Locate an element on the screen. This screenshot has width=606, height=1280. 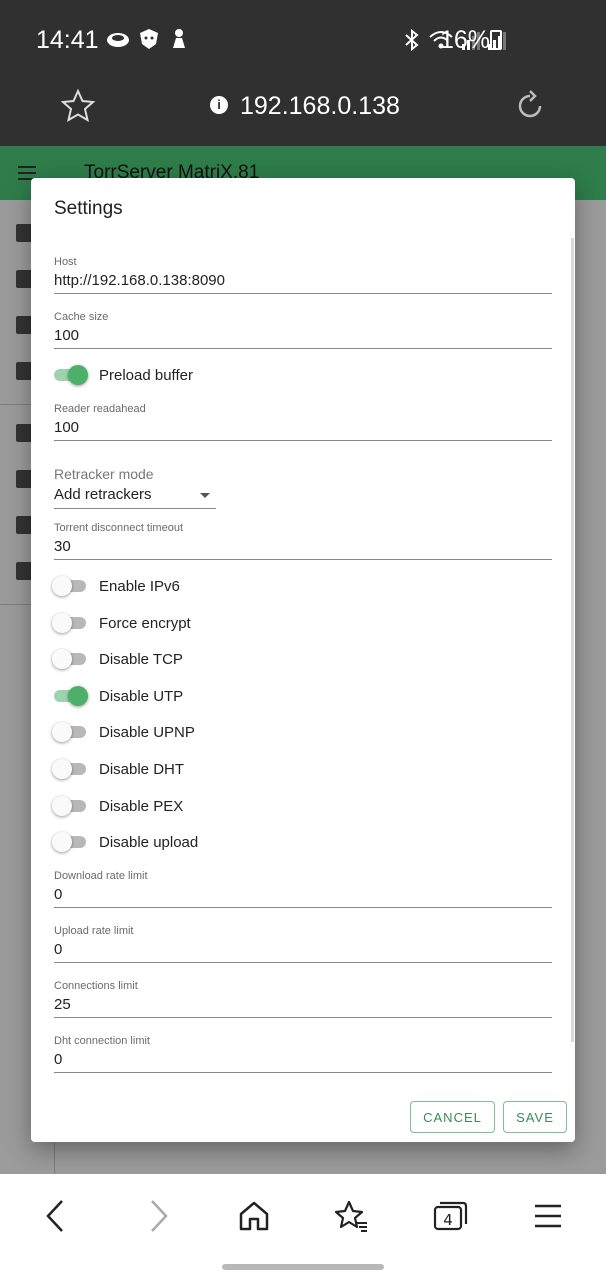
disable-dht-label: Disable DHT is located at coordinates (142, 769).